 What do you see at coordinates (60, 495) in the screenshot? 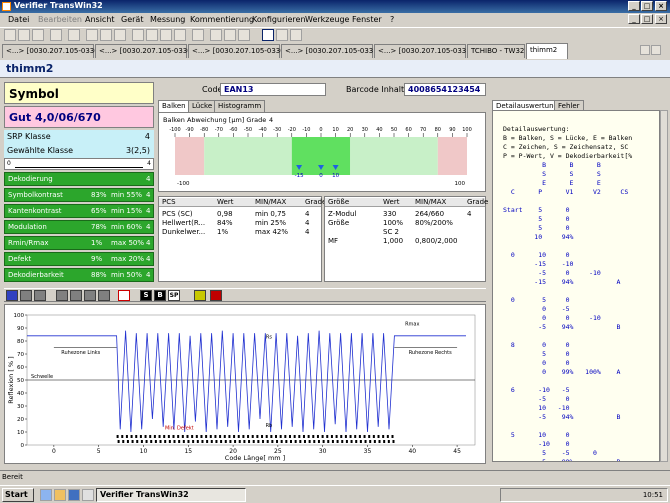
I see `explorer-icon` at bounding box center [60, 495].